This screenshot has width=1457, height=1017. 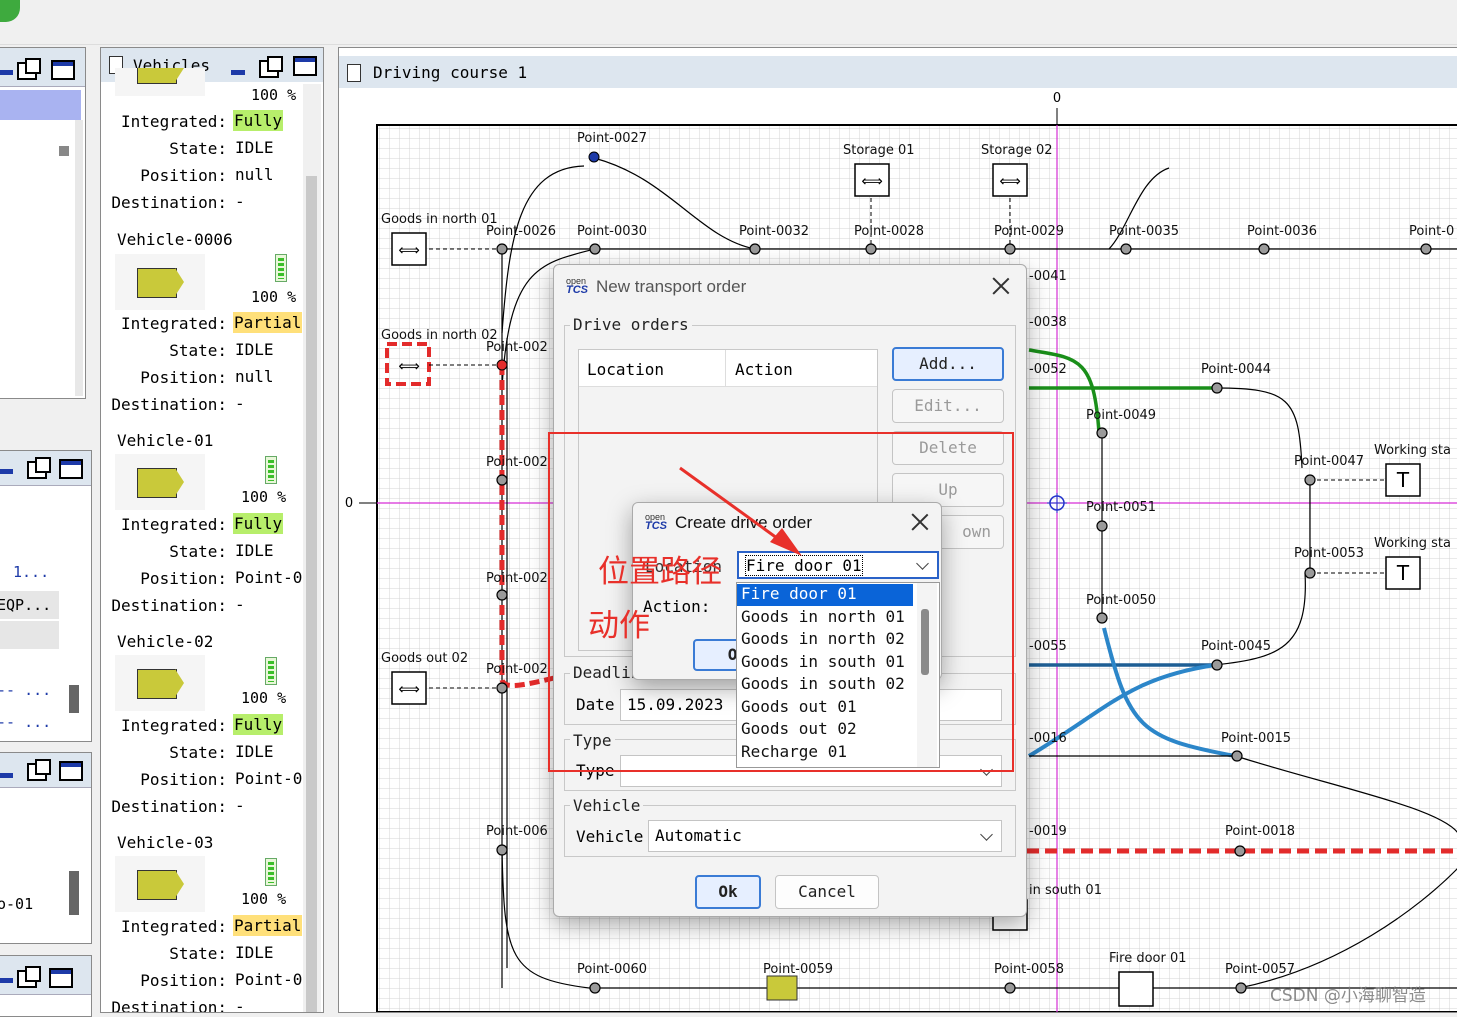 What do you see at coordinates (16, 904) in the screenshot?
I see `list-item: o-01` at bounding box center [16, 904].